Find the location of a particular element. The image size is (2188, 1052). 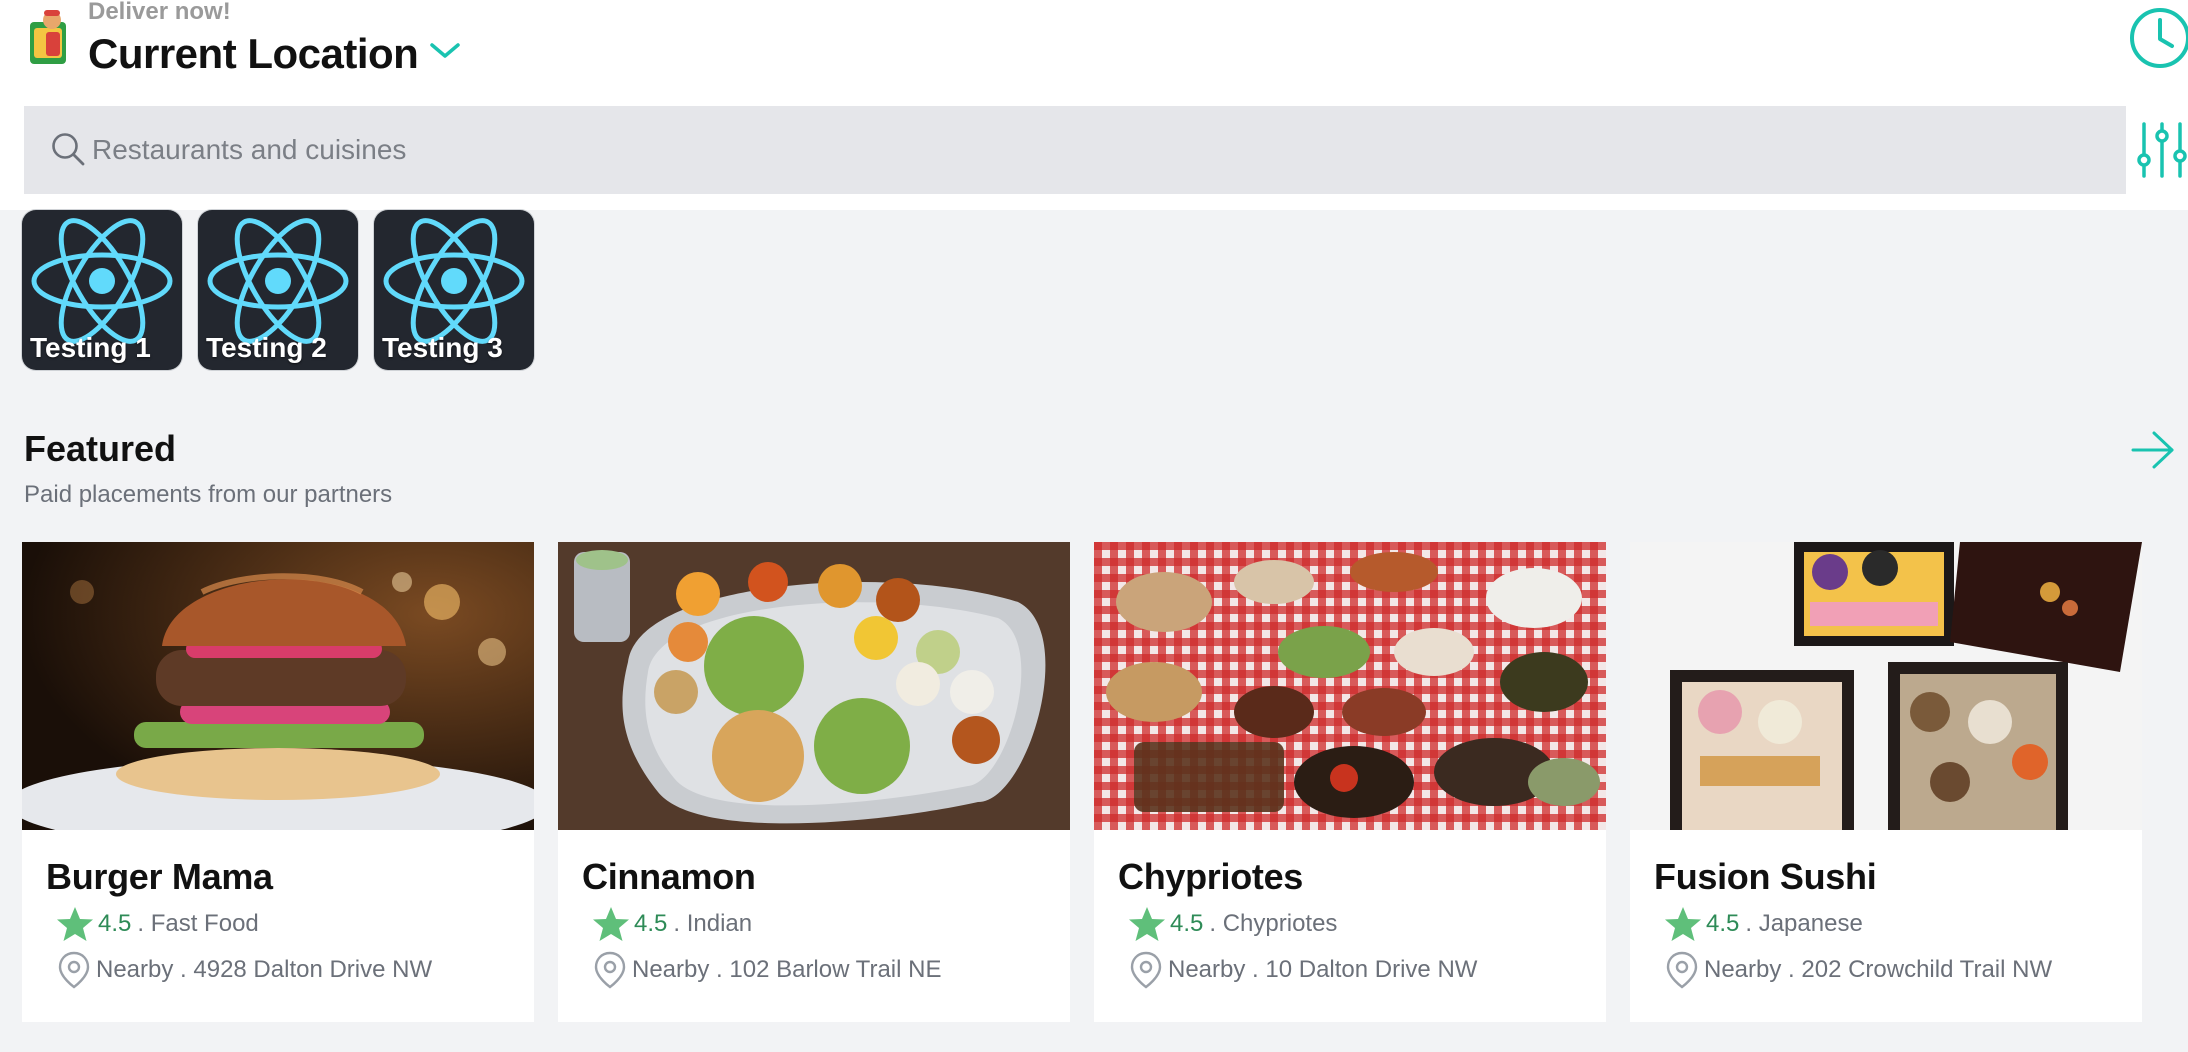

bento-box-photo is located at coordinates (1886, 686).